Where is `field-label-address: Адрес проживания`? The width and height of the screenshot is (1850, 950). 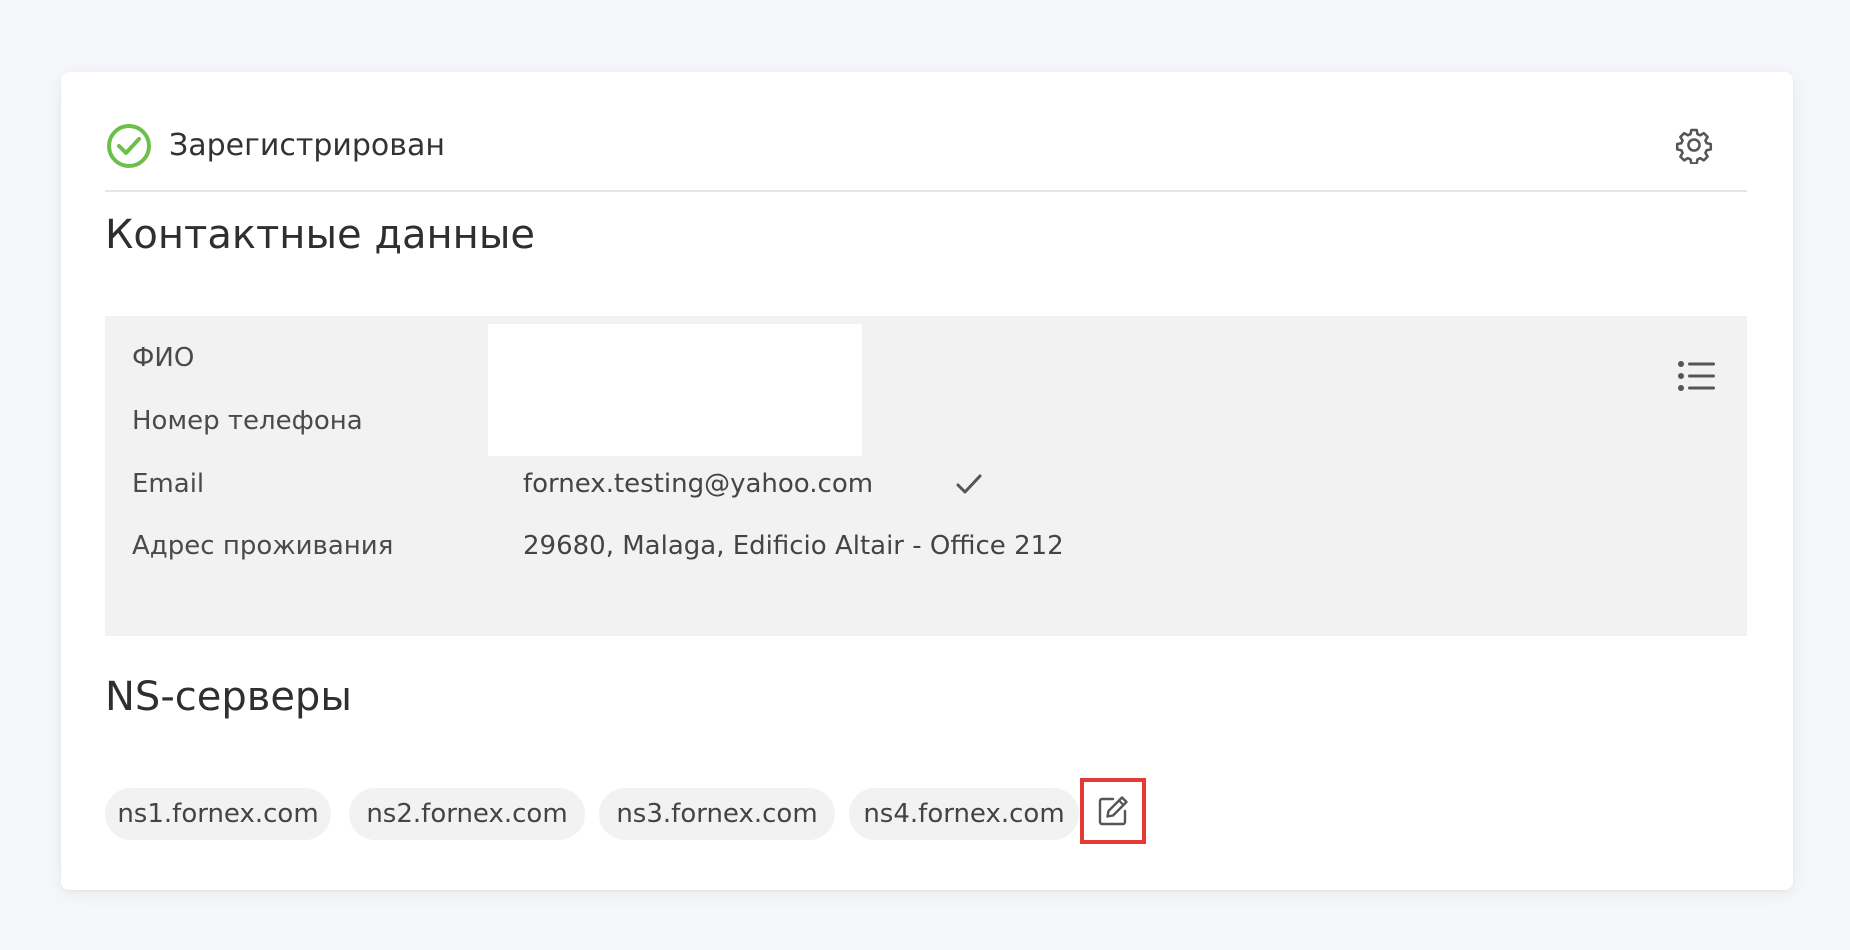
field-label-address: Адрес проживания is located at coordinates (263, 546).